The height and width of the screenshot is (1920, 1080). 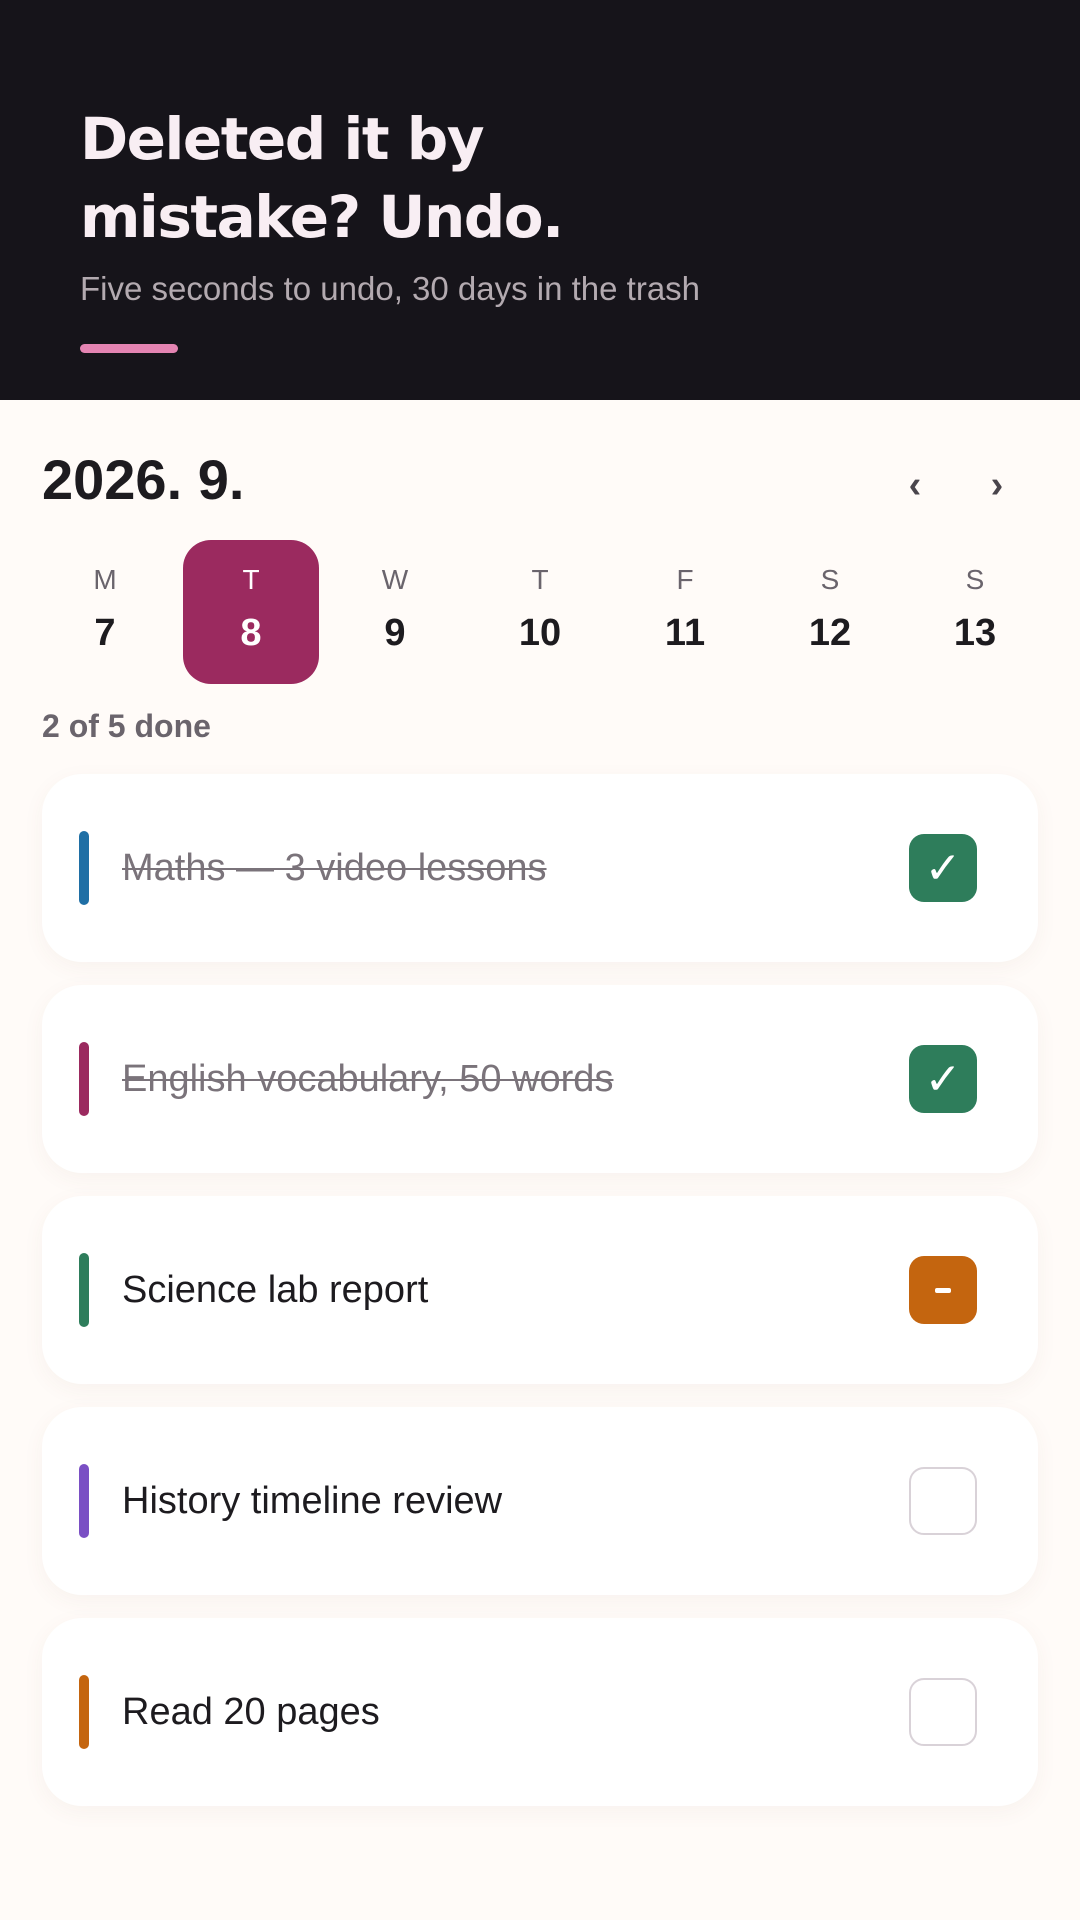 I want to click on chevron-right-icon: ›, so click(x=997, y=484).